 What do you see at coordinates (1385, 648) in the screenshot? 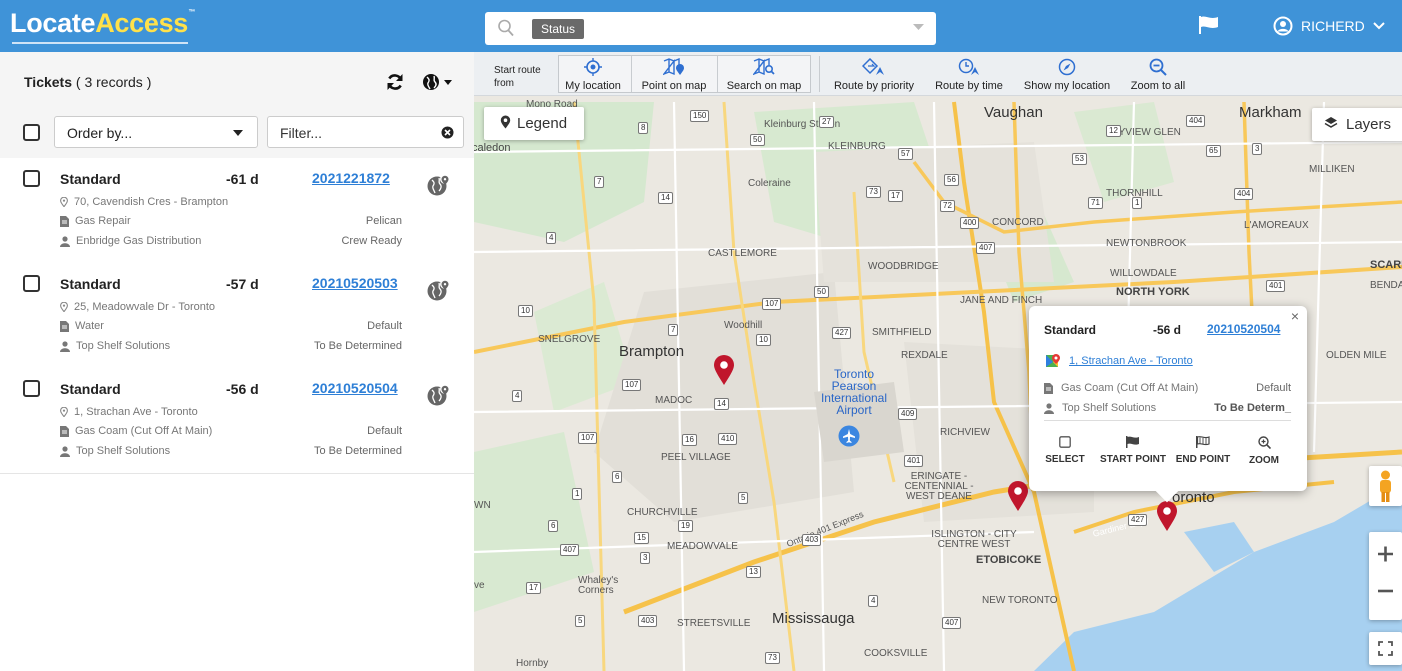
I see `fullscreen-button` at bounding box center [1385, 648].